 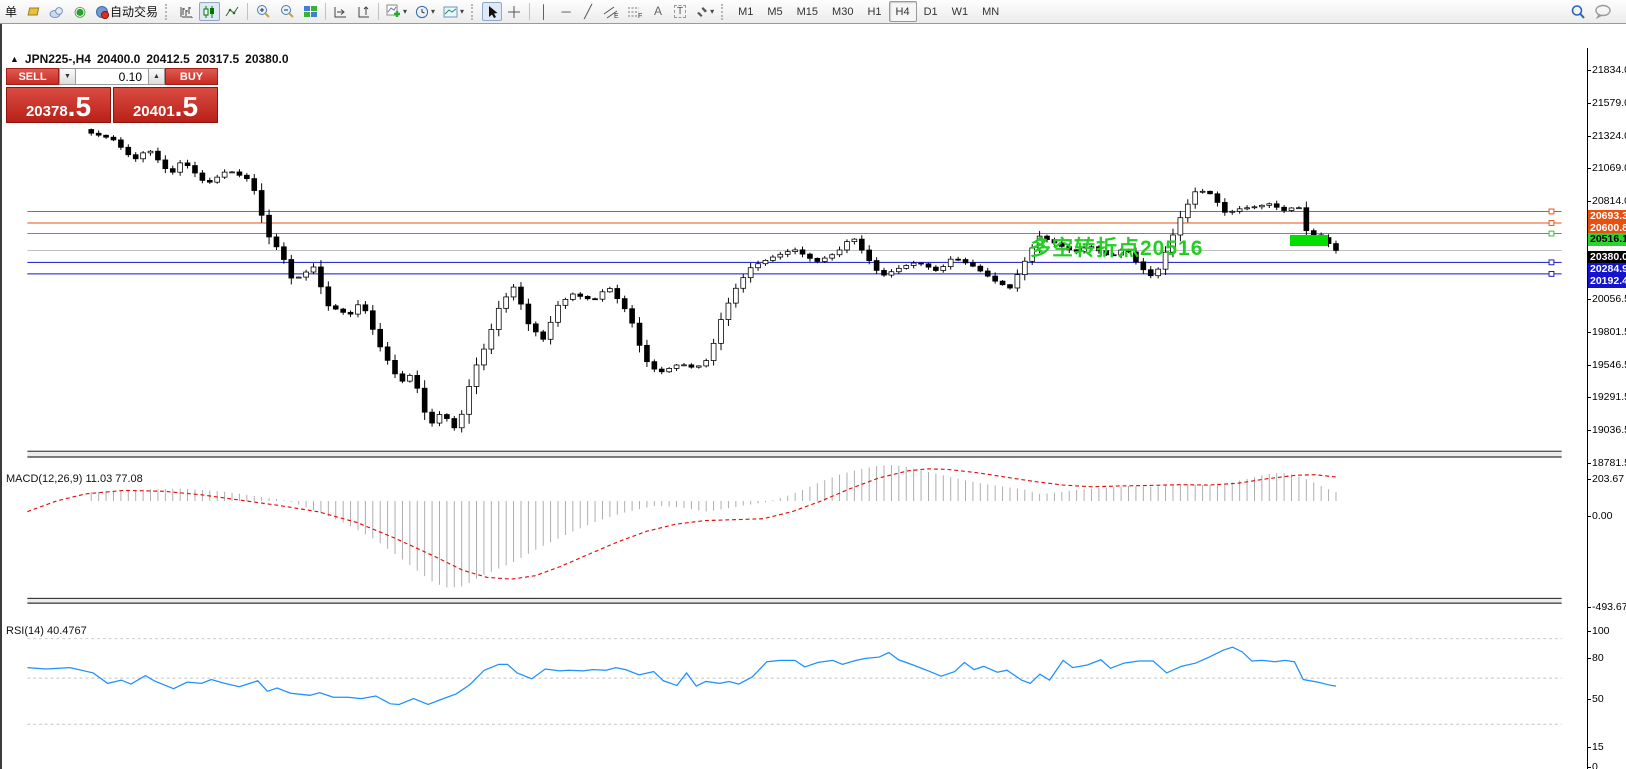 What do you see at coordinates (67, 76) in the screenshot?
I see `volume-decrease-button: ▼` at bounding box center [67, 76].